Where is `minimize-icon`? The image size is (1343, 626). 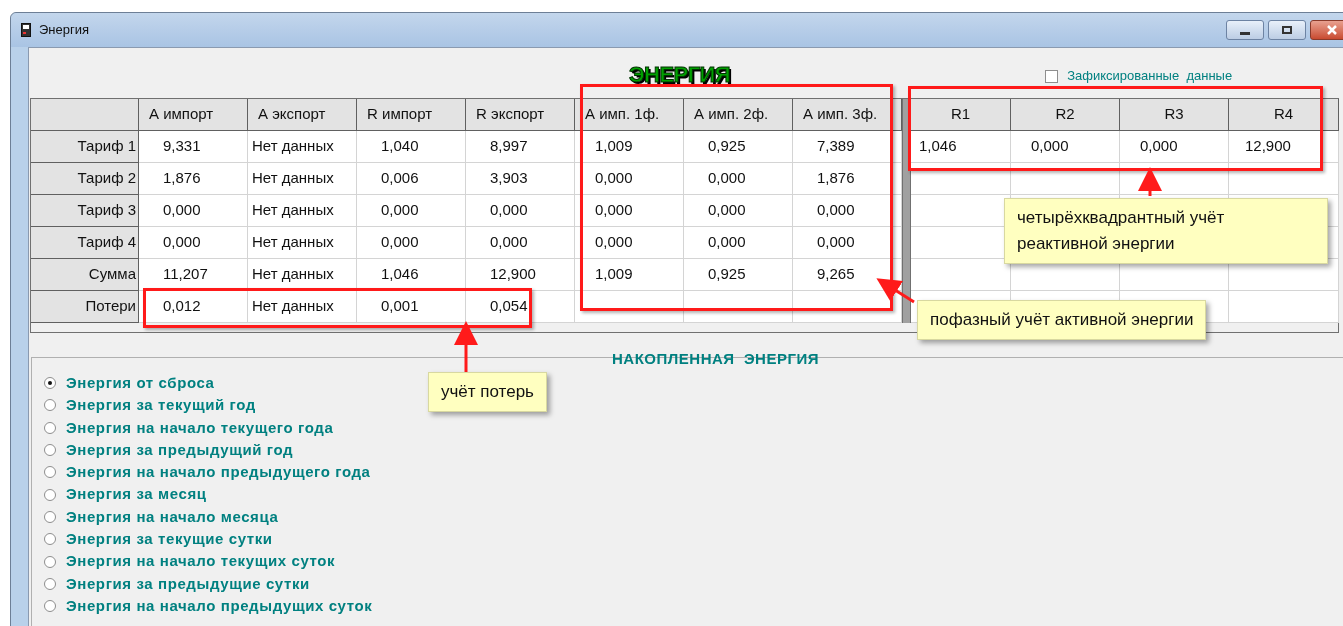
minimize-icon is located at coordinates (1245, 33).